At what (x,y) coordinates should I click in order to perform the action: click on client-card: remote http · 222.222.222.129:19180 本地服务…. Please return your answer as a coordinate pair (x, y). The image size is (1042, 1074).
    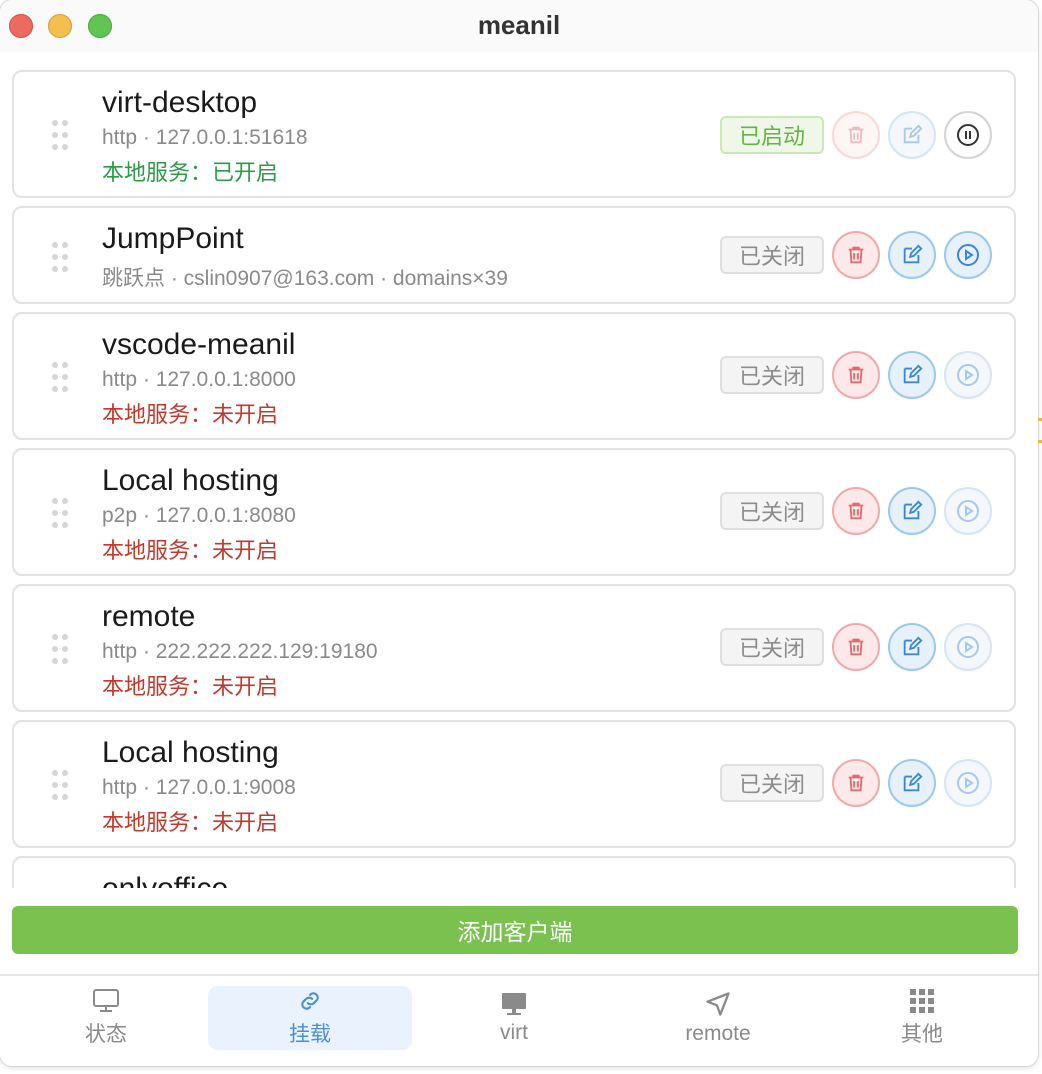
    Looking at the image, I should click on (514, 648).